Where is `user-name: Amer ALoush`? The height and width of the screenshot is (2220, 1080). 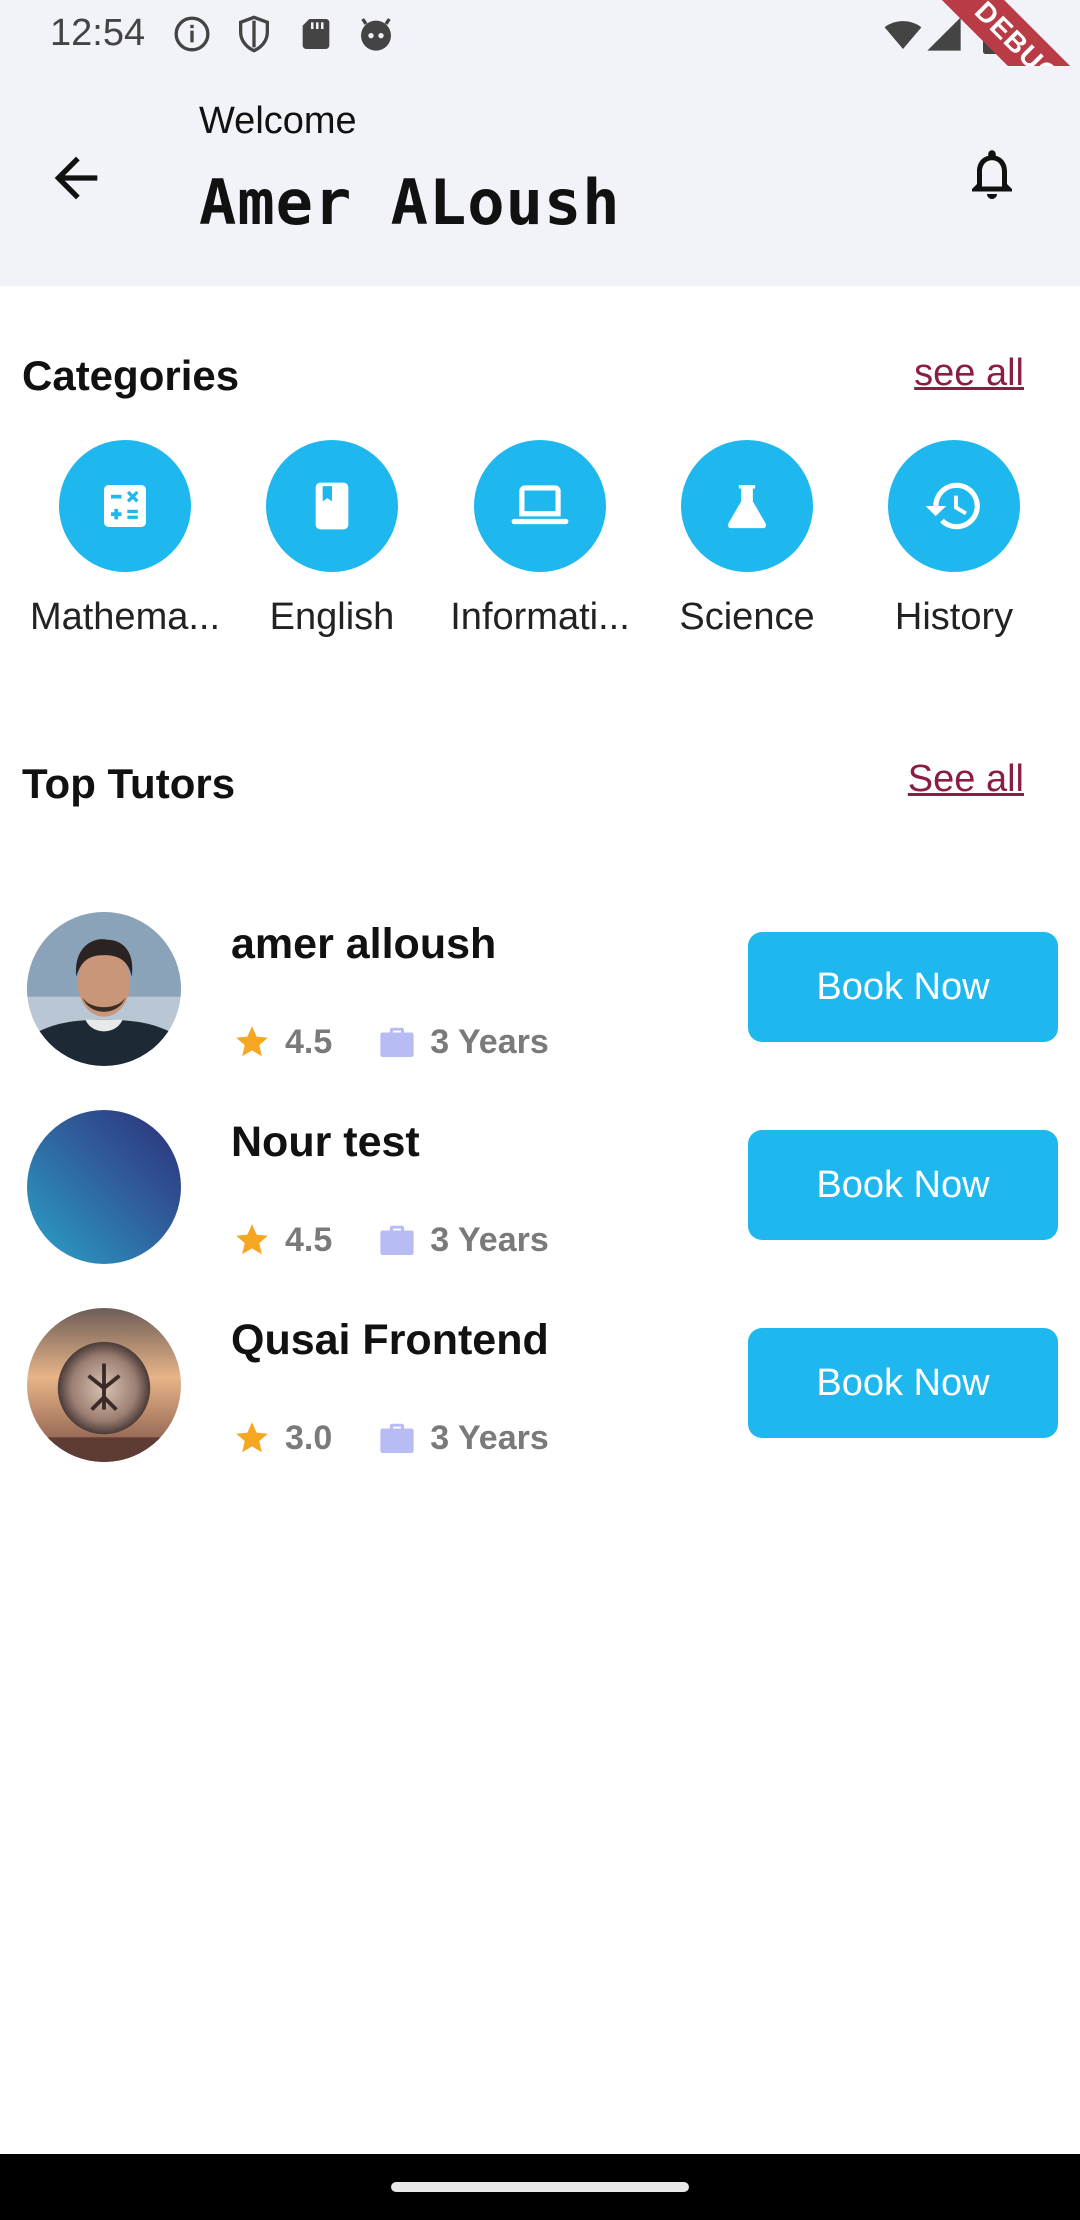 user-name: Amer ALoush is located at coordinates (410, 202).